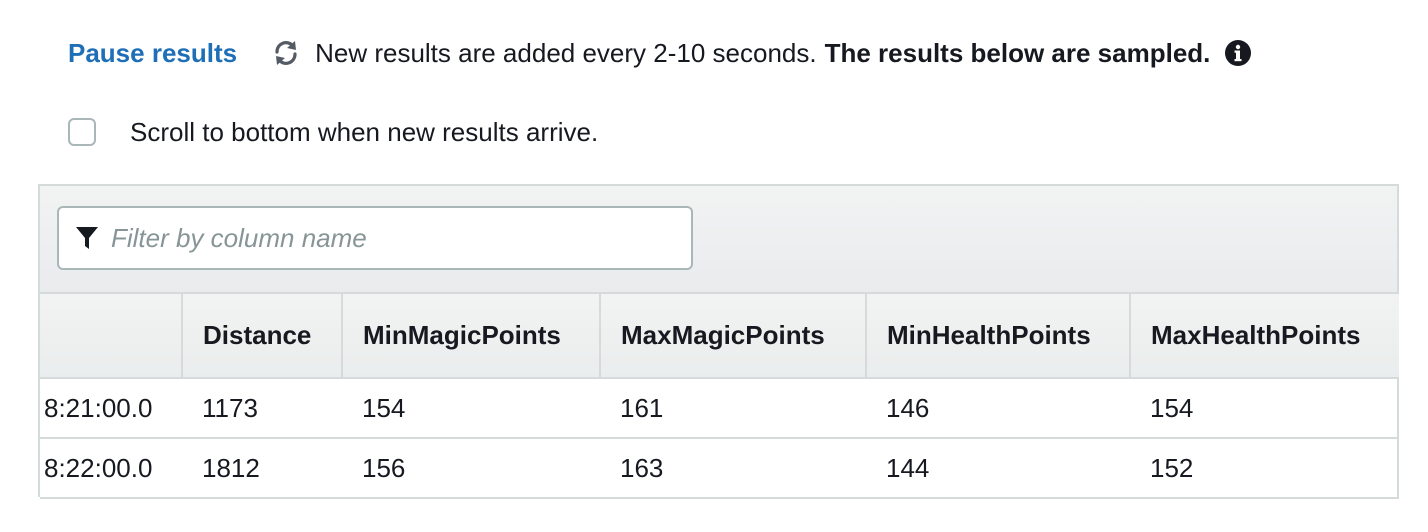  I want to click on filter-icon, so click(87, 238).